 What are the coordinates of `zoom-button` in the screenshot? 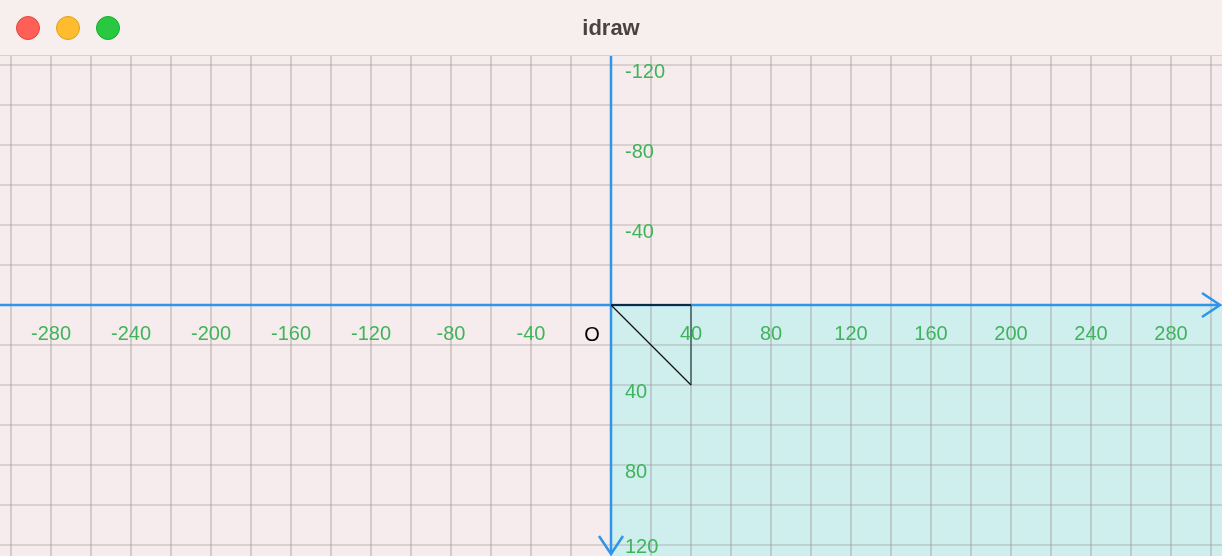 It's located at (108, 27).